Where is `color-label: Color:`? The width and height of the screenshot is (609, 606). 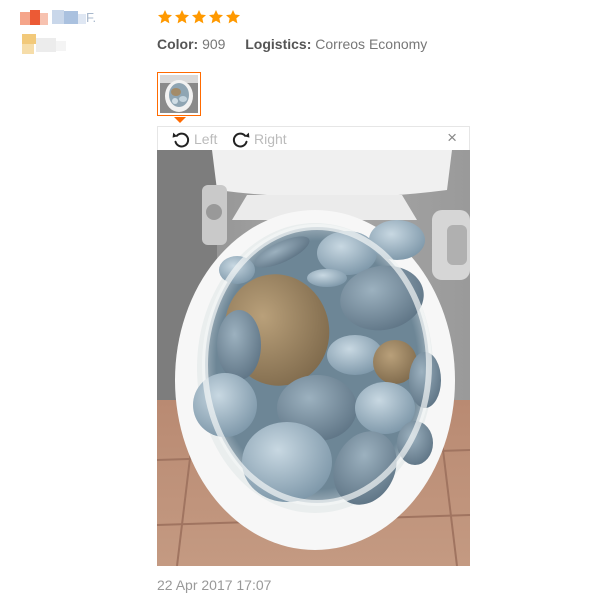 color-label: Color: is located at coordinates (178, 44).